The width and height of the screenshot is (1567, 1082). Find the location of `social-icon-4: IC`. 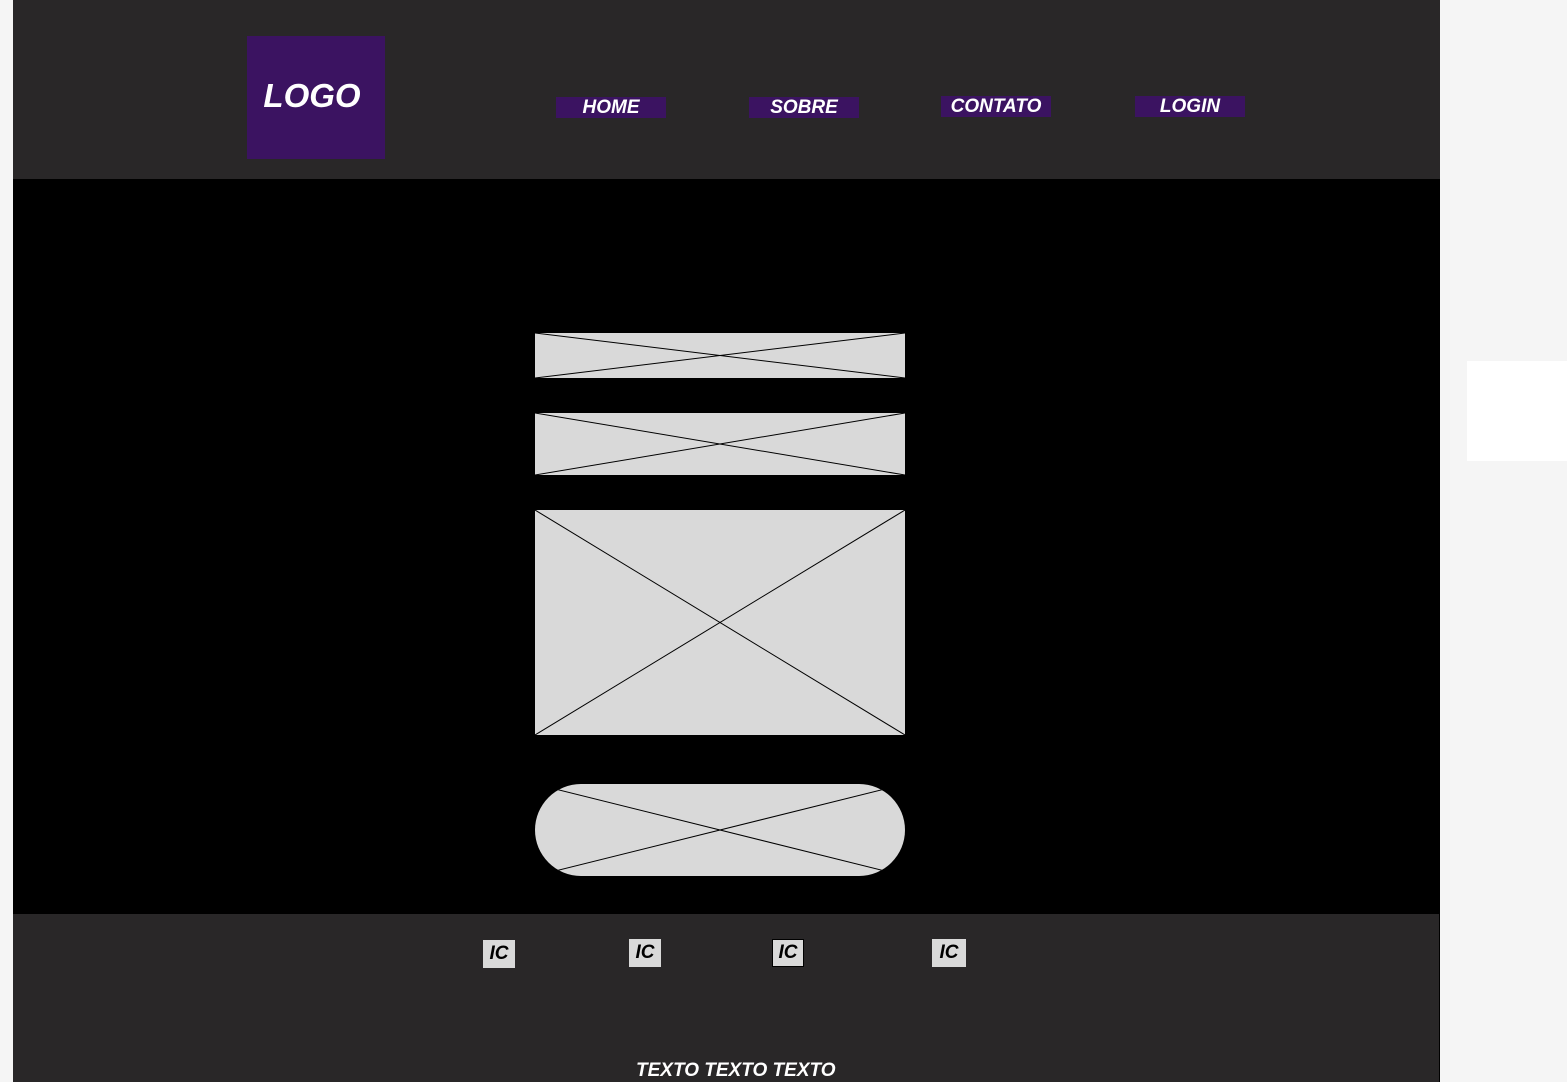

social-icon-4: IC is located at coordinates (949, 953).